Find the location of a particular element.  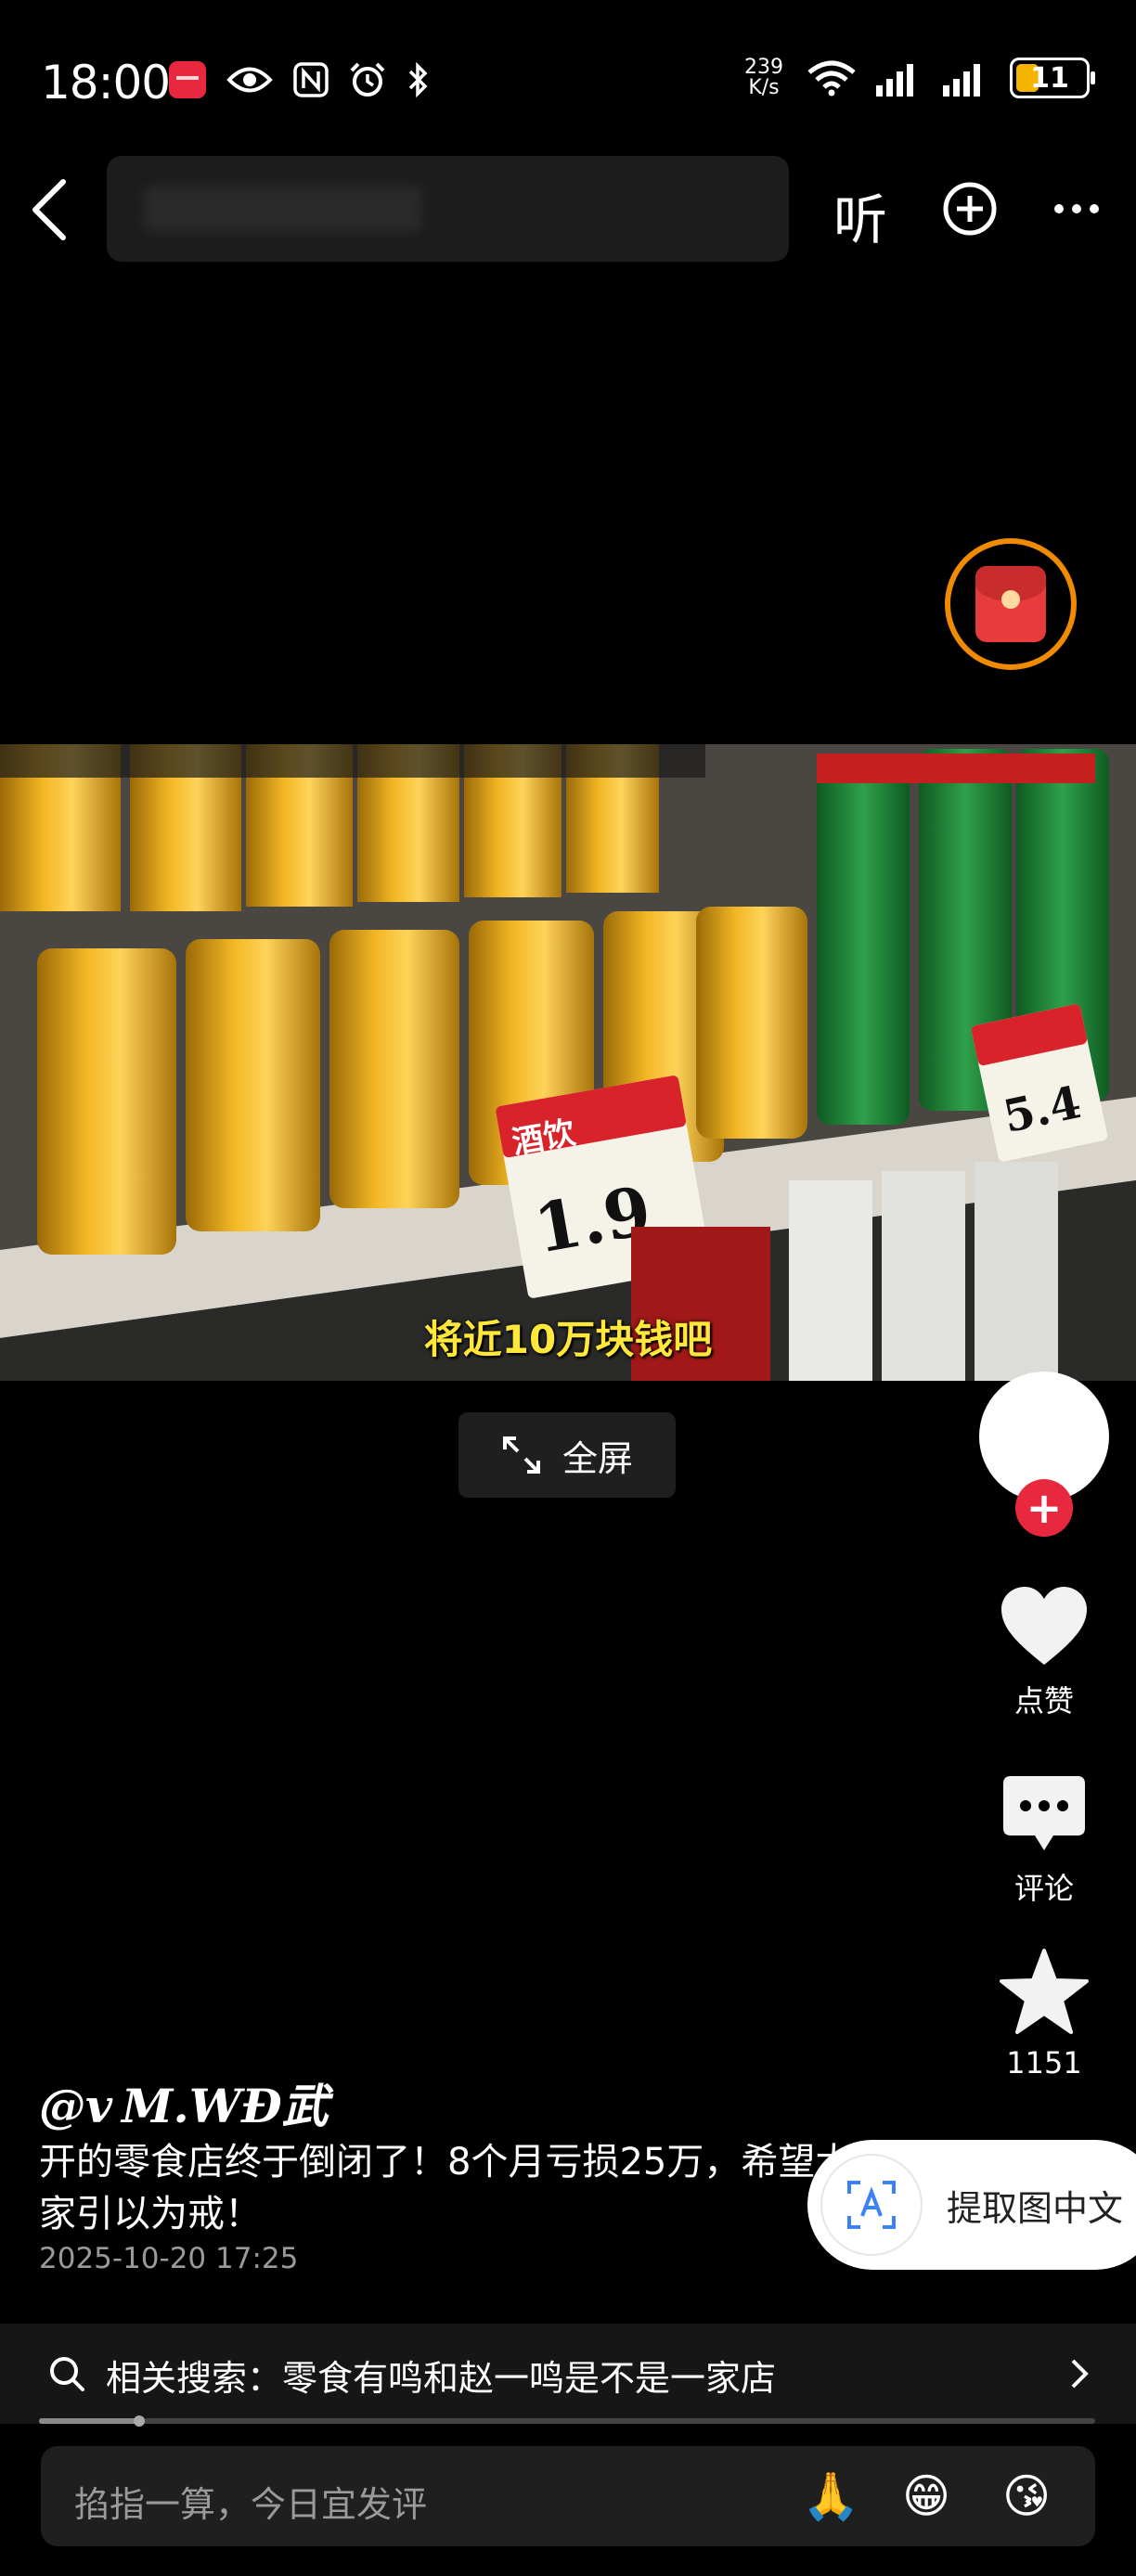

plus-icon: + is located at coordinates (1044, 1508).